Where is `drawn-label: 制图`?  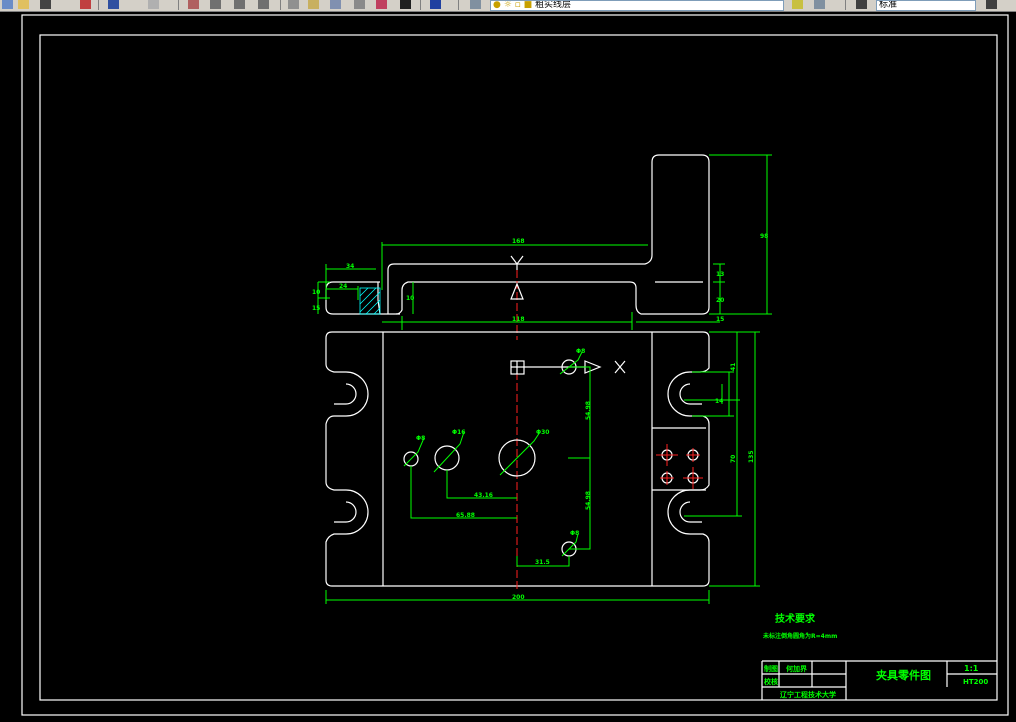 drawn-label: 制图 is located at coordinates (771, 668).